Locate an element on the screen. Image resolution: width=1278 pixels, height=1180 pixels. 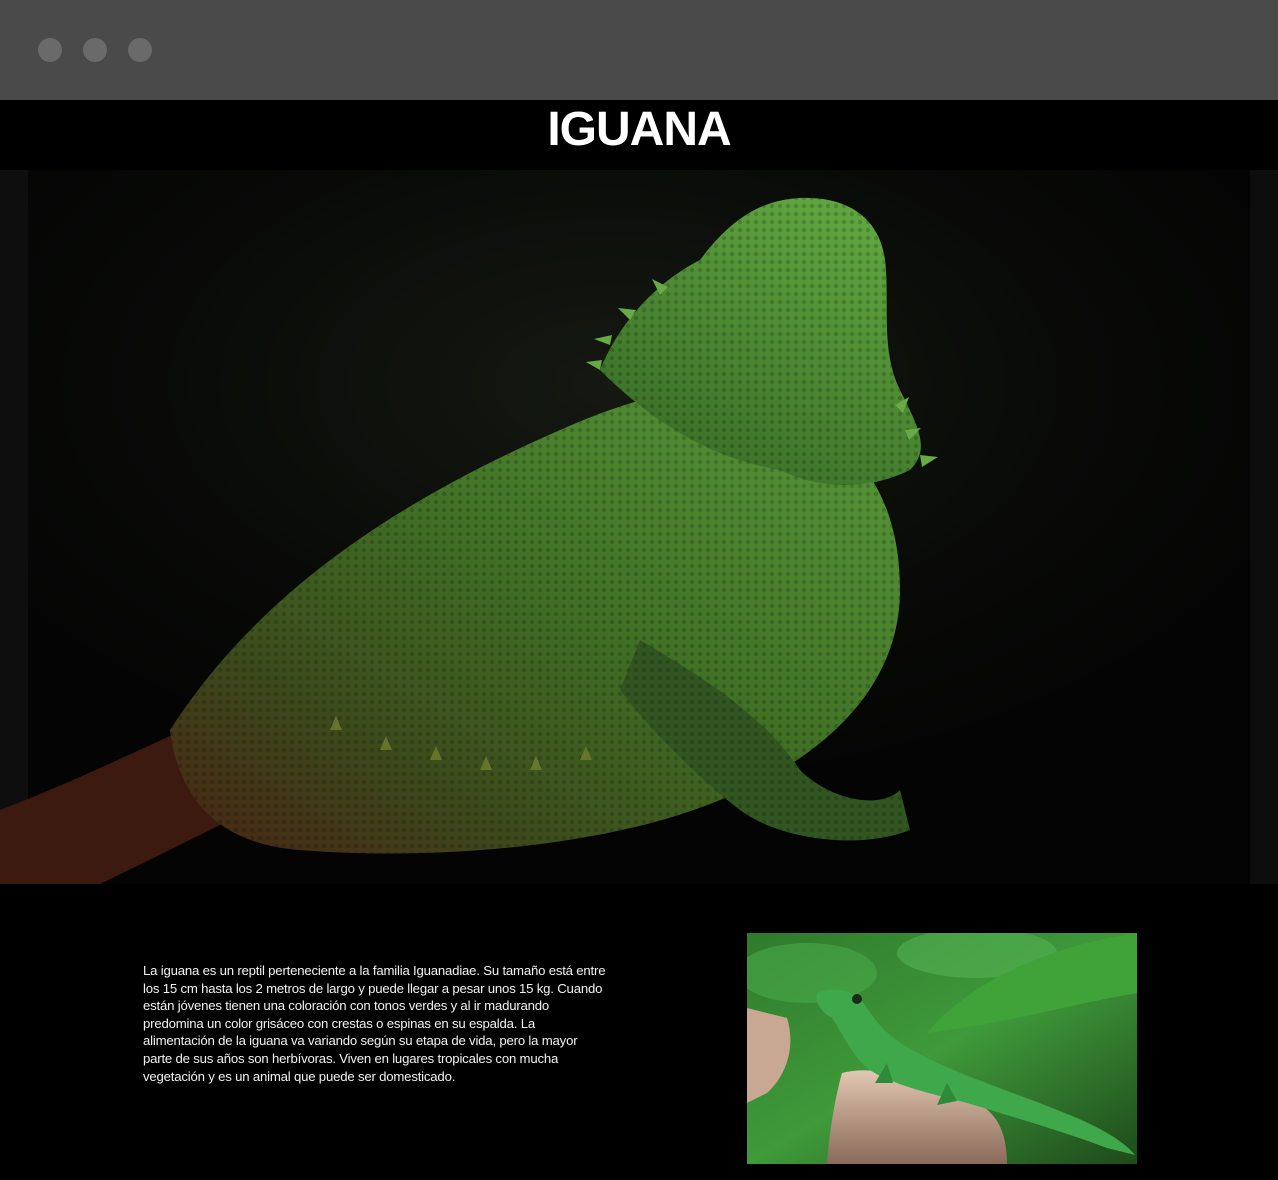
page-header: IGUANA is located at coordinates (639, 135).